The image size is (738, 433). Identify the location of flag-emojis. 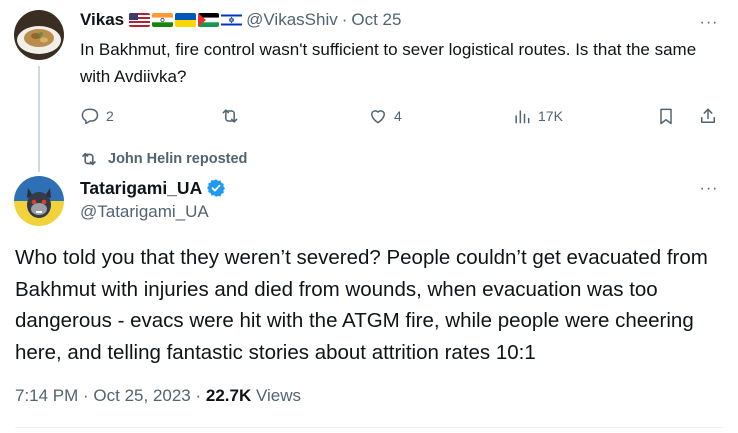
(186, 20).